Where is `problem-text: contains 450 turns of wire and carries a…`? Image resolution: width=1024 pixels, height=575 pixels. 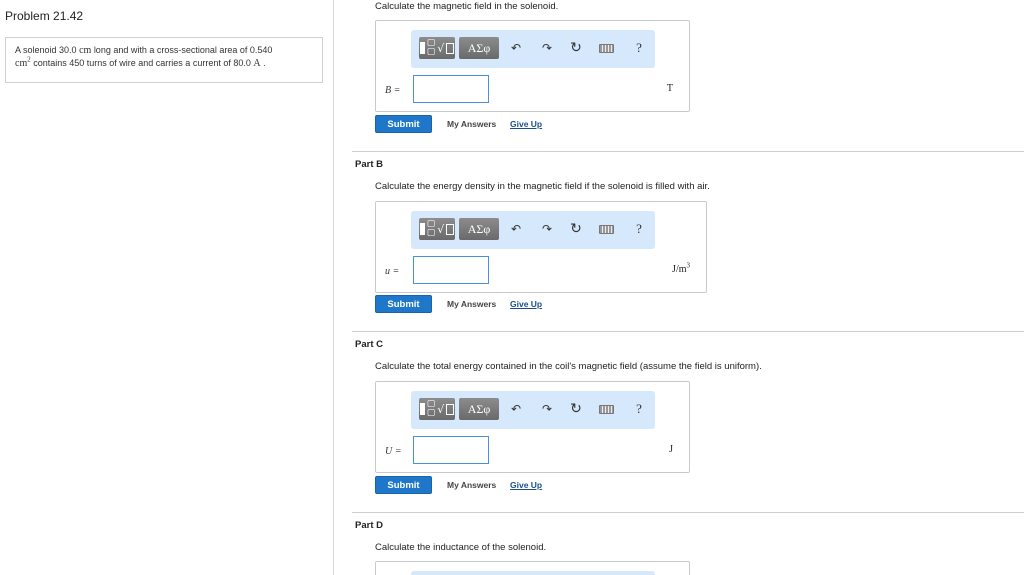 problem-text: contains 450 turns of wire and carries a… is located at coordinates (142, 63).